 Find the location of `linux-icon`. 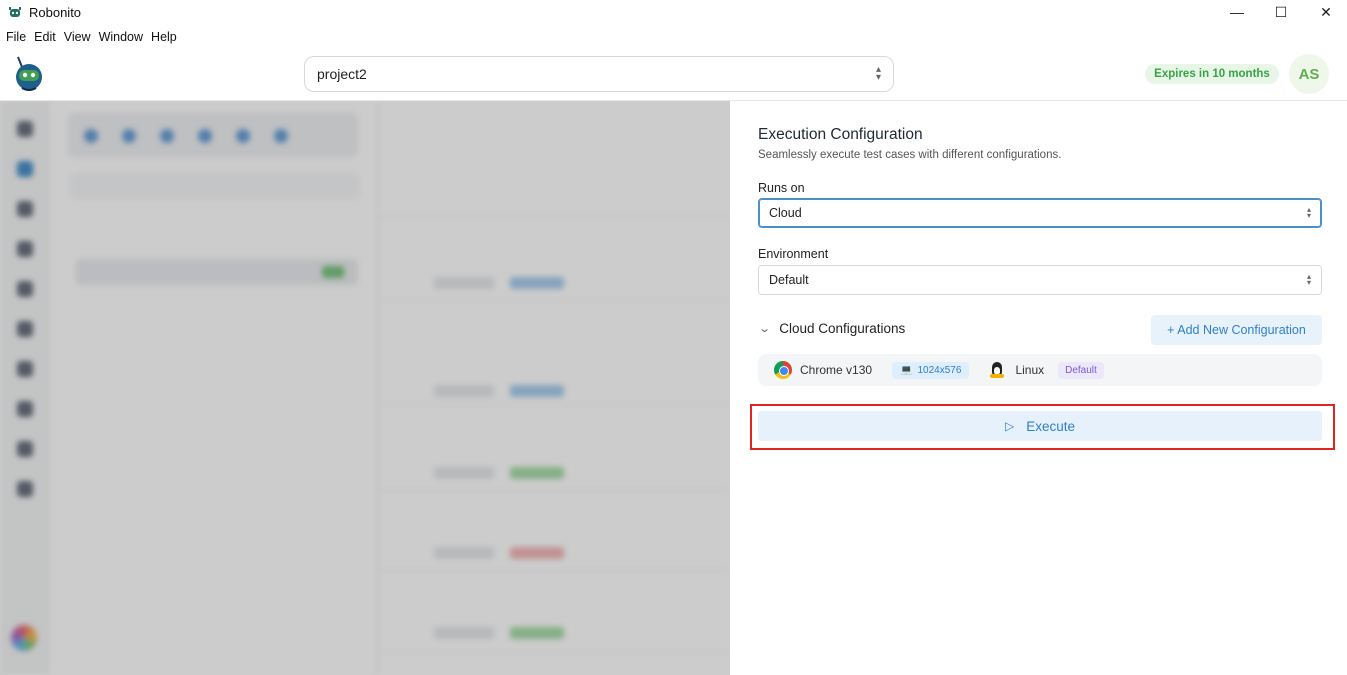

linux-icon is located at coordinates (997, 370).